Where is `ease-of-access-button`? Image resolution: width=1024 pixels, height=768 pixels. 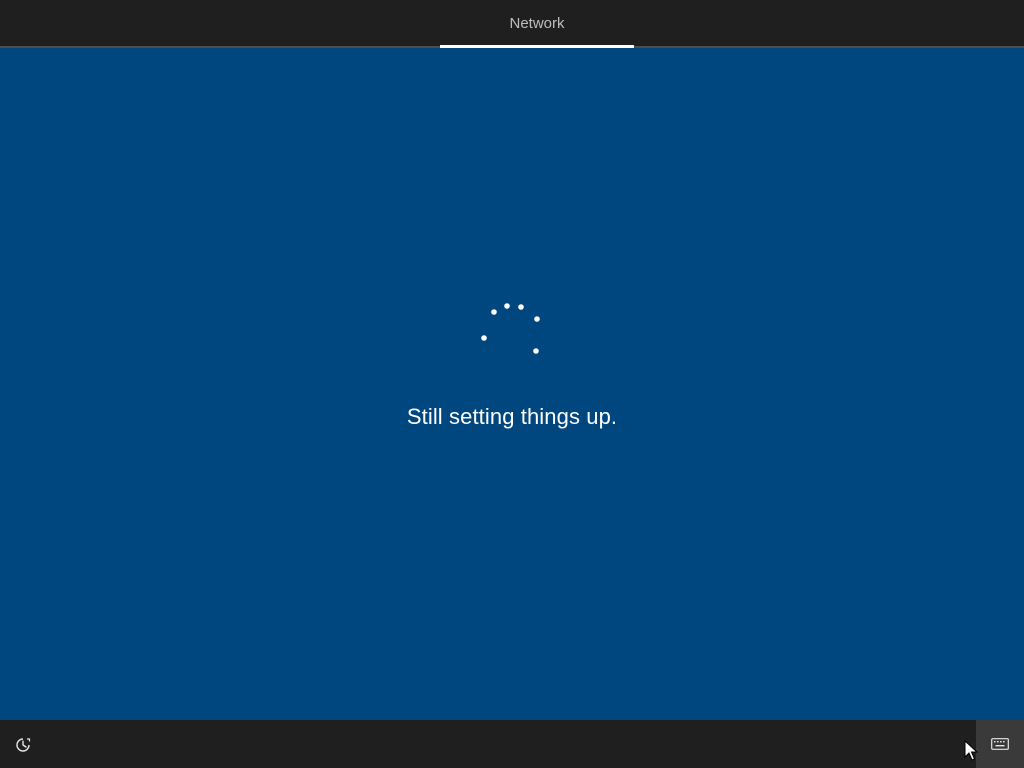 ease-of-access-button is located at coordinates (23, 745).